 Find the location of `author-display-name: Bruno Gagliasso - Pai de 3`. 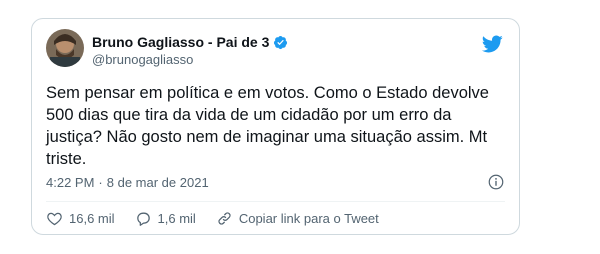

author-display-name: Bruno Gagliasso - Pai de 3 is located at coordinates (180, 42).